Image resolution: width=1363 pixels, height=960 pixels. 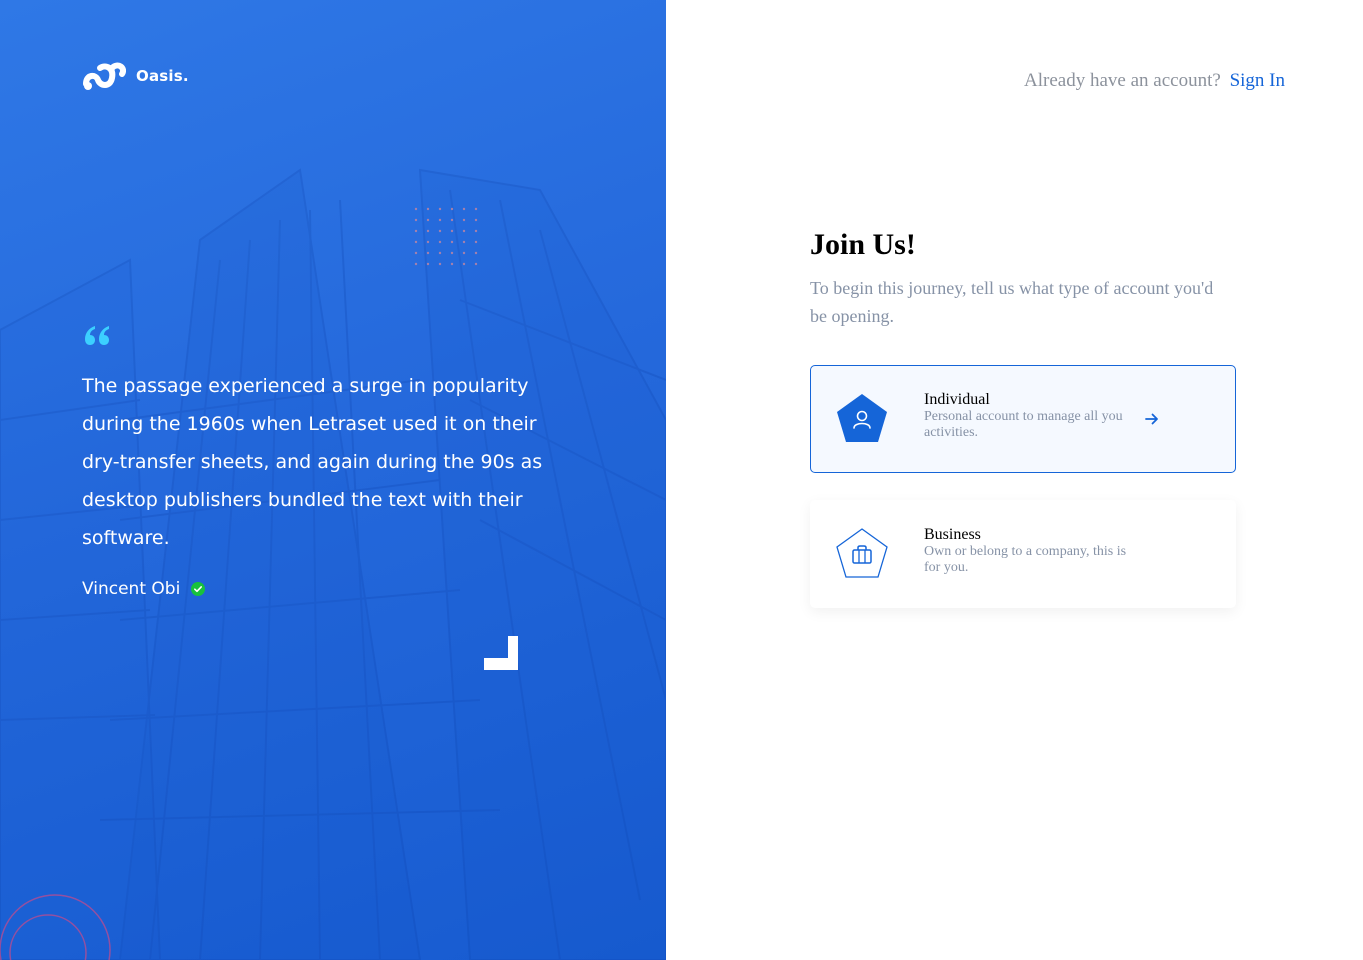 What do you see at coordinates (55, 927) in the screenshot?
I see `circle-decoration` at bounding box center [55, 927].